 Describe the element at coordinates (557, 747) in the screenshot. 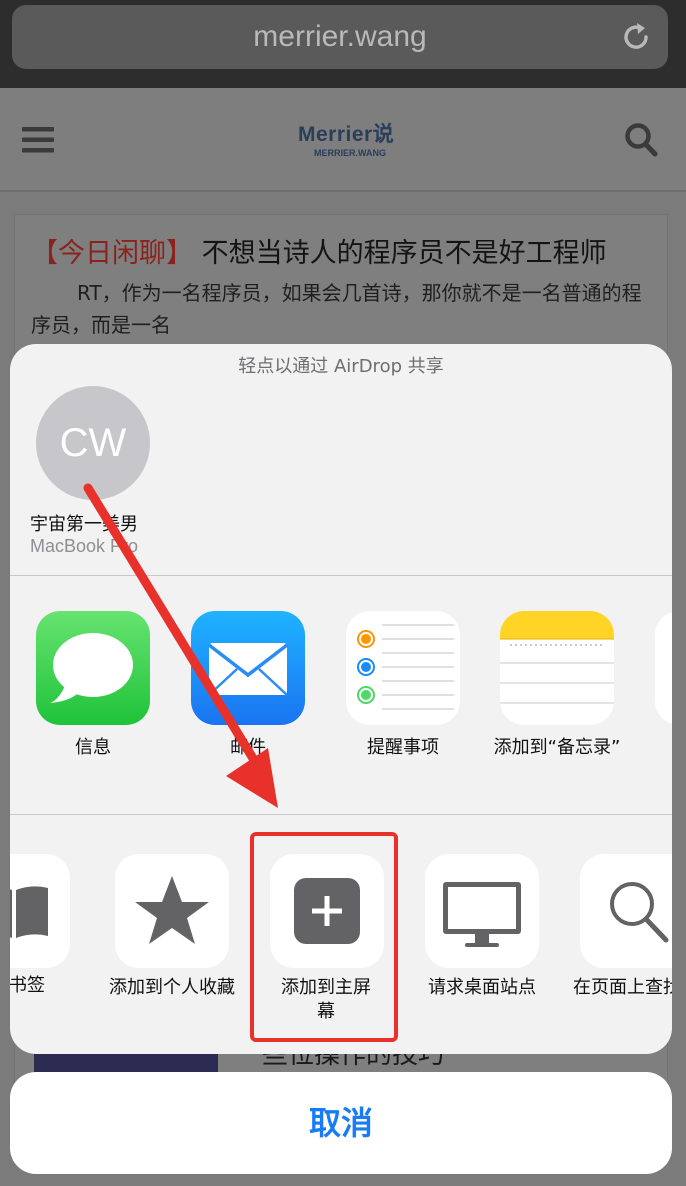

I see `share-app-label: 添加到“备忘录”` at that location.